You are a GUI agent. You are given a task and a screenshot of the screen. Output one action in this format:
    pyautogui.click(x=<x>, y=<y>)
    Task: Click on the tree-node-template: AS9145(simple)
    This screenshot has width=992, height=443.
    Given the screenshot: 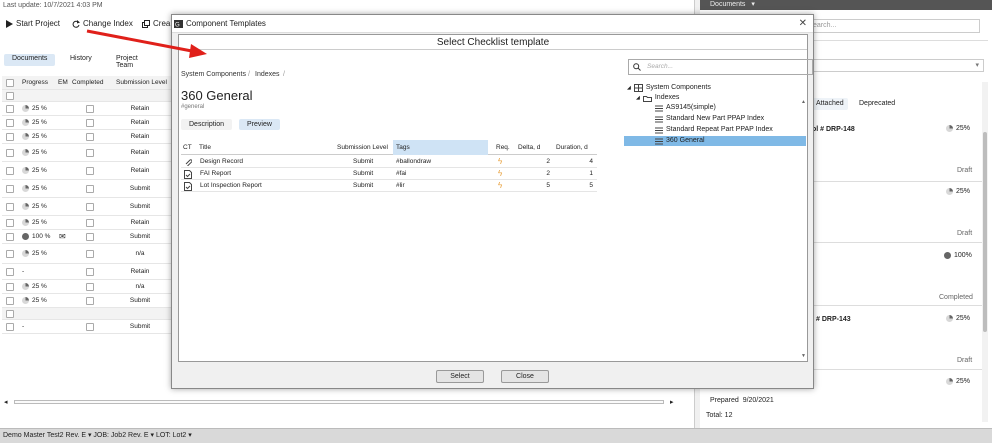 What is the action you would take?
    pyautogui.click(x=715, y=108)
    